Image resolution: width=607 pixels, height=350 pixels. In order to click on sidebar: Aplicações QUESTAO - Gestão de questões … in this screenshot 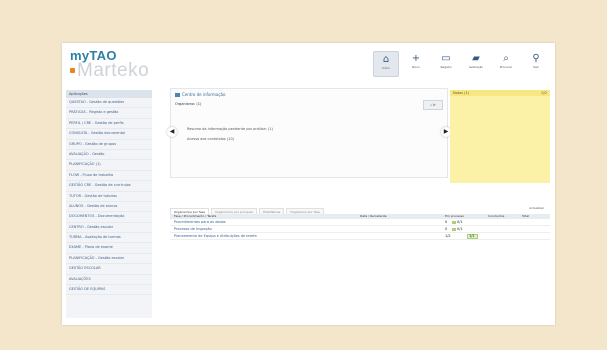, I will do `click(109, 204)`.